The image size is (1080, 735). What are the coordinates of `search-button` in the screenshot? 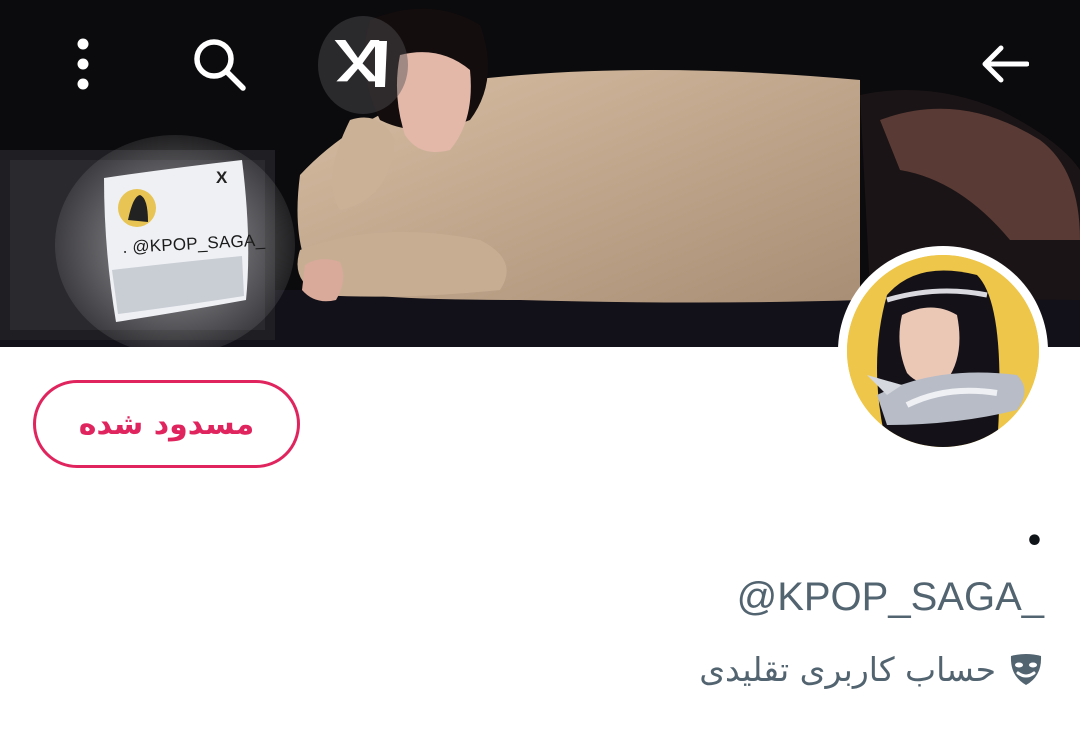 It's located at (219, 64).